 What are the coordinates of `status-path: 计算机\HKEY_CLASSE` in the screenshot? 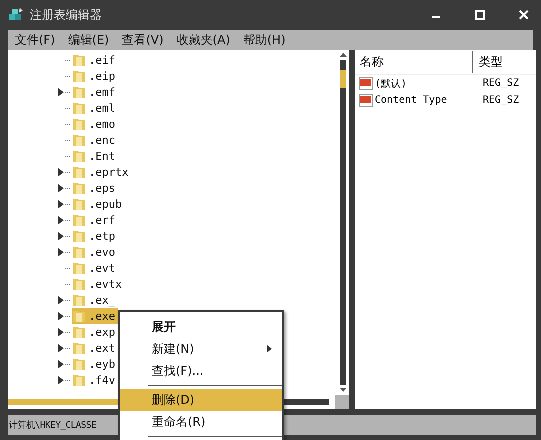 It's located at (53, 426).